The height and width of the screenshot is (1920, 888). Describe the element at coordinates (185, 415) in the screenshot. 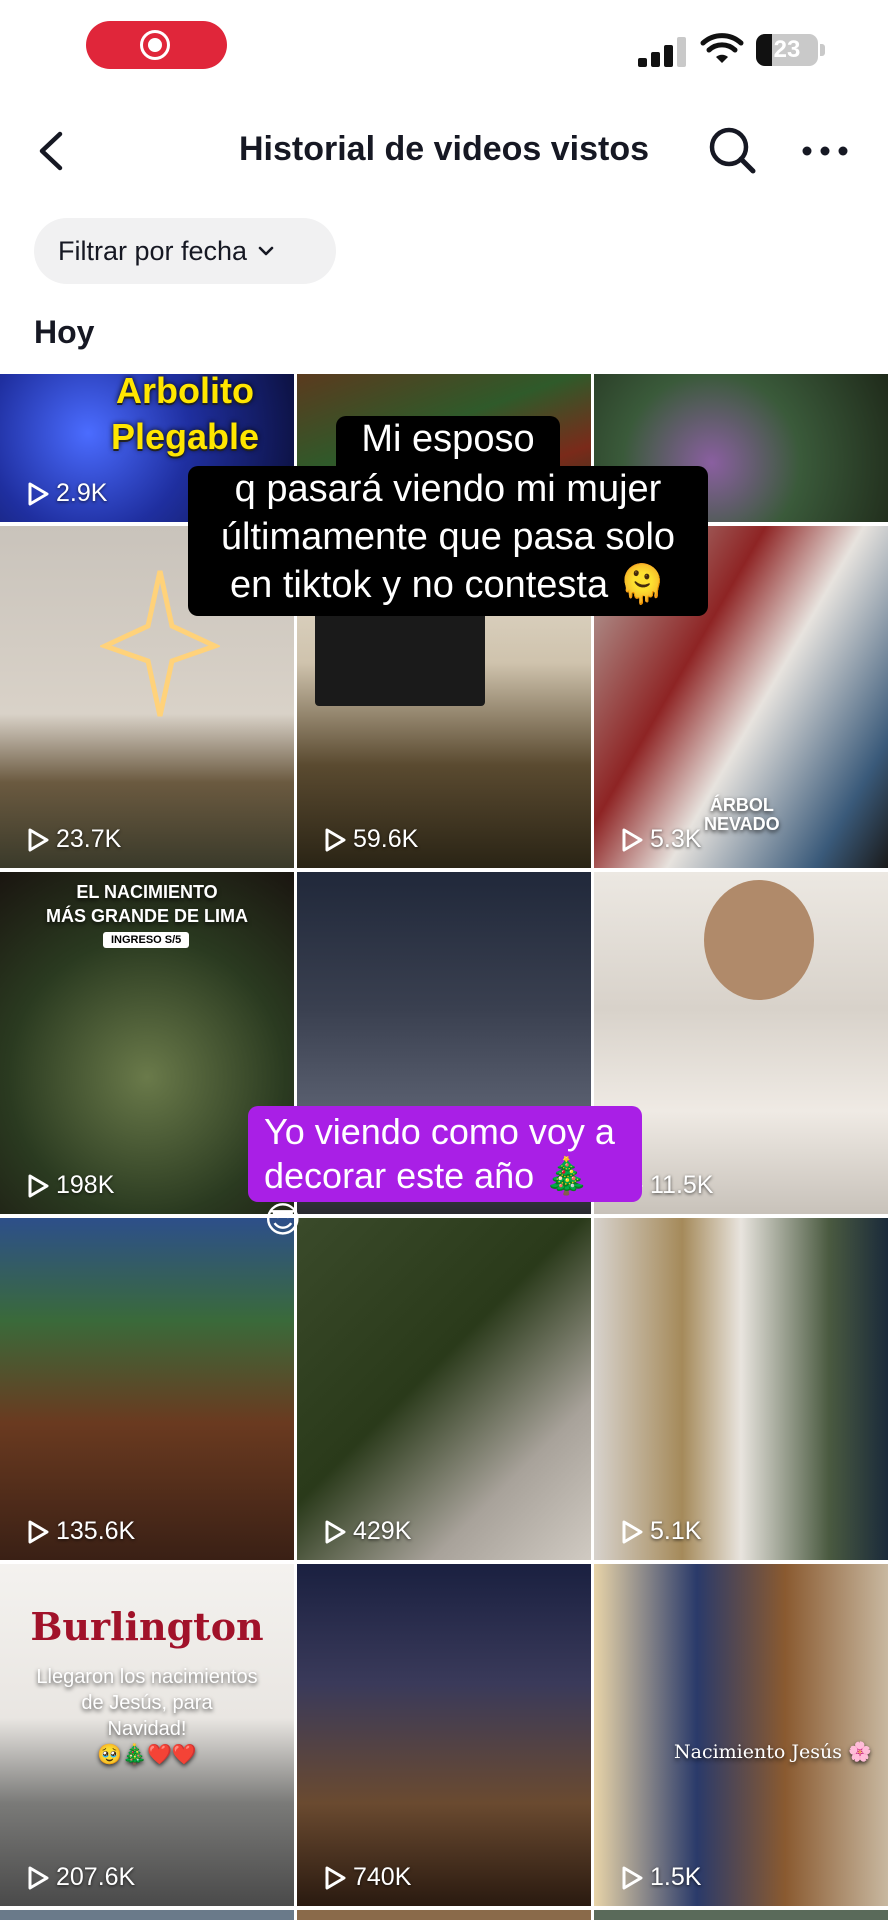

I see `thumbnail-text: Arbolito Plegable` at that location.